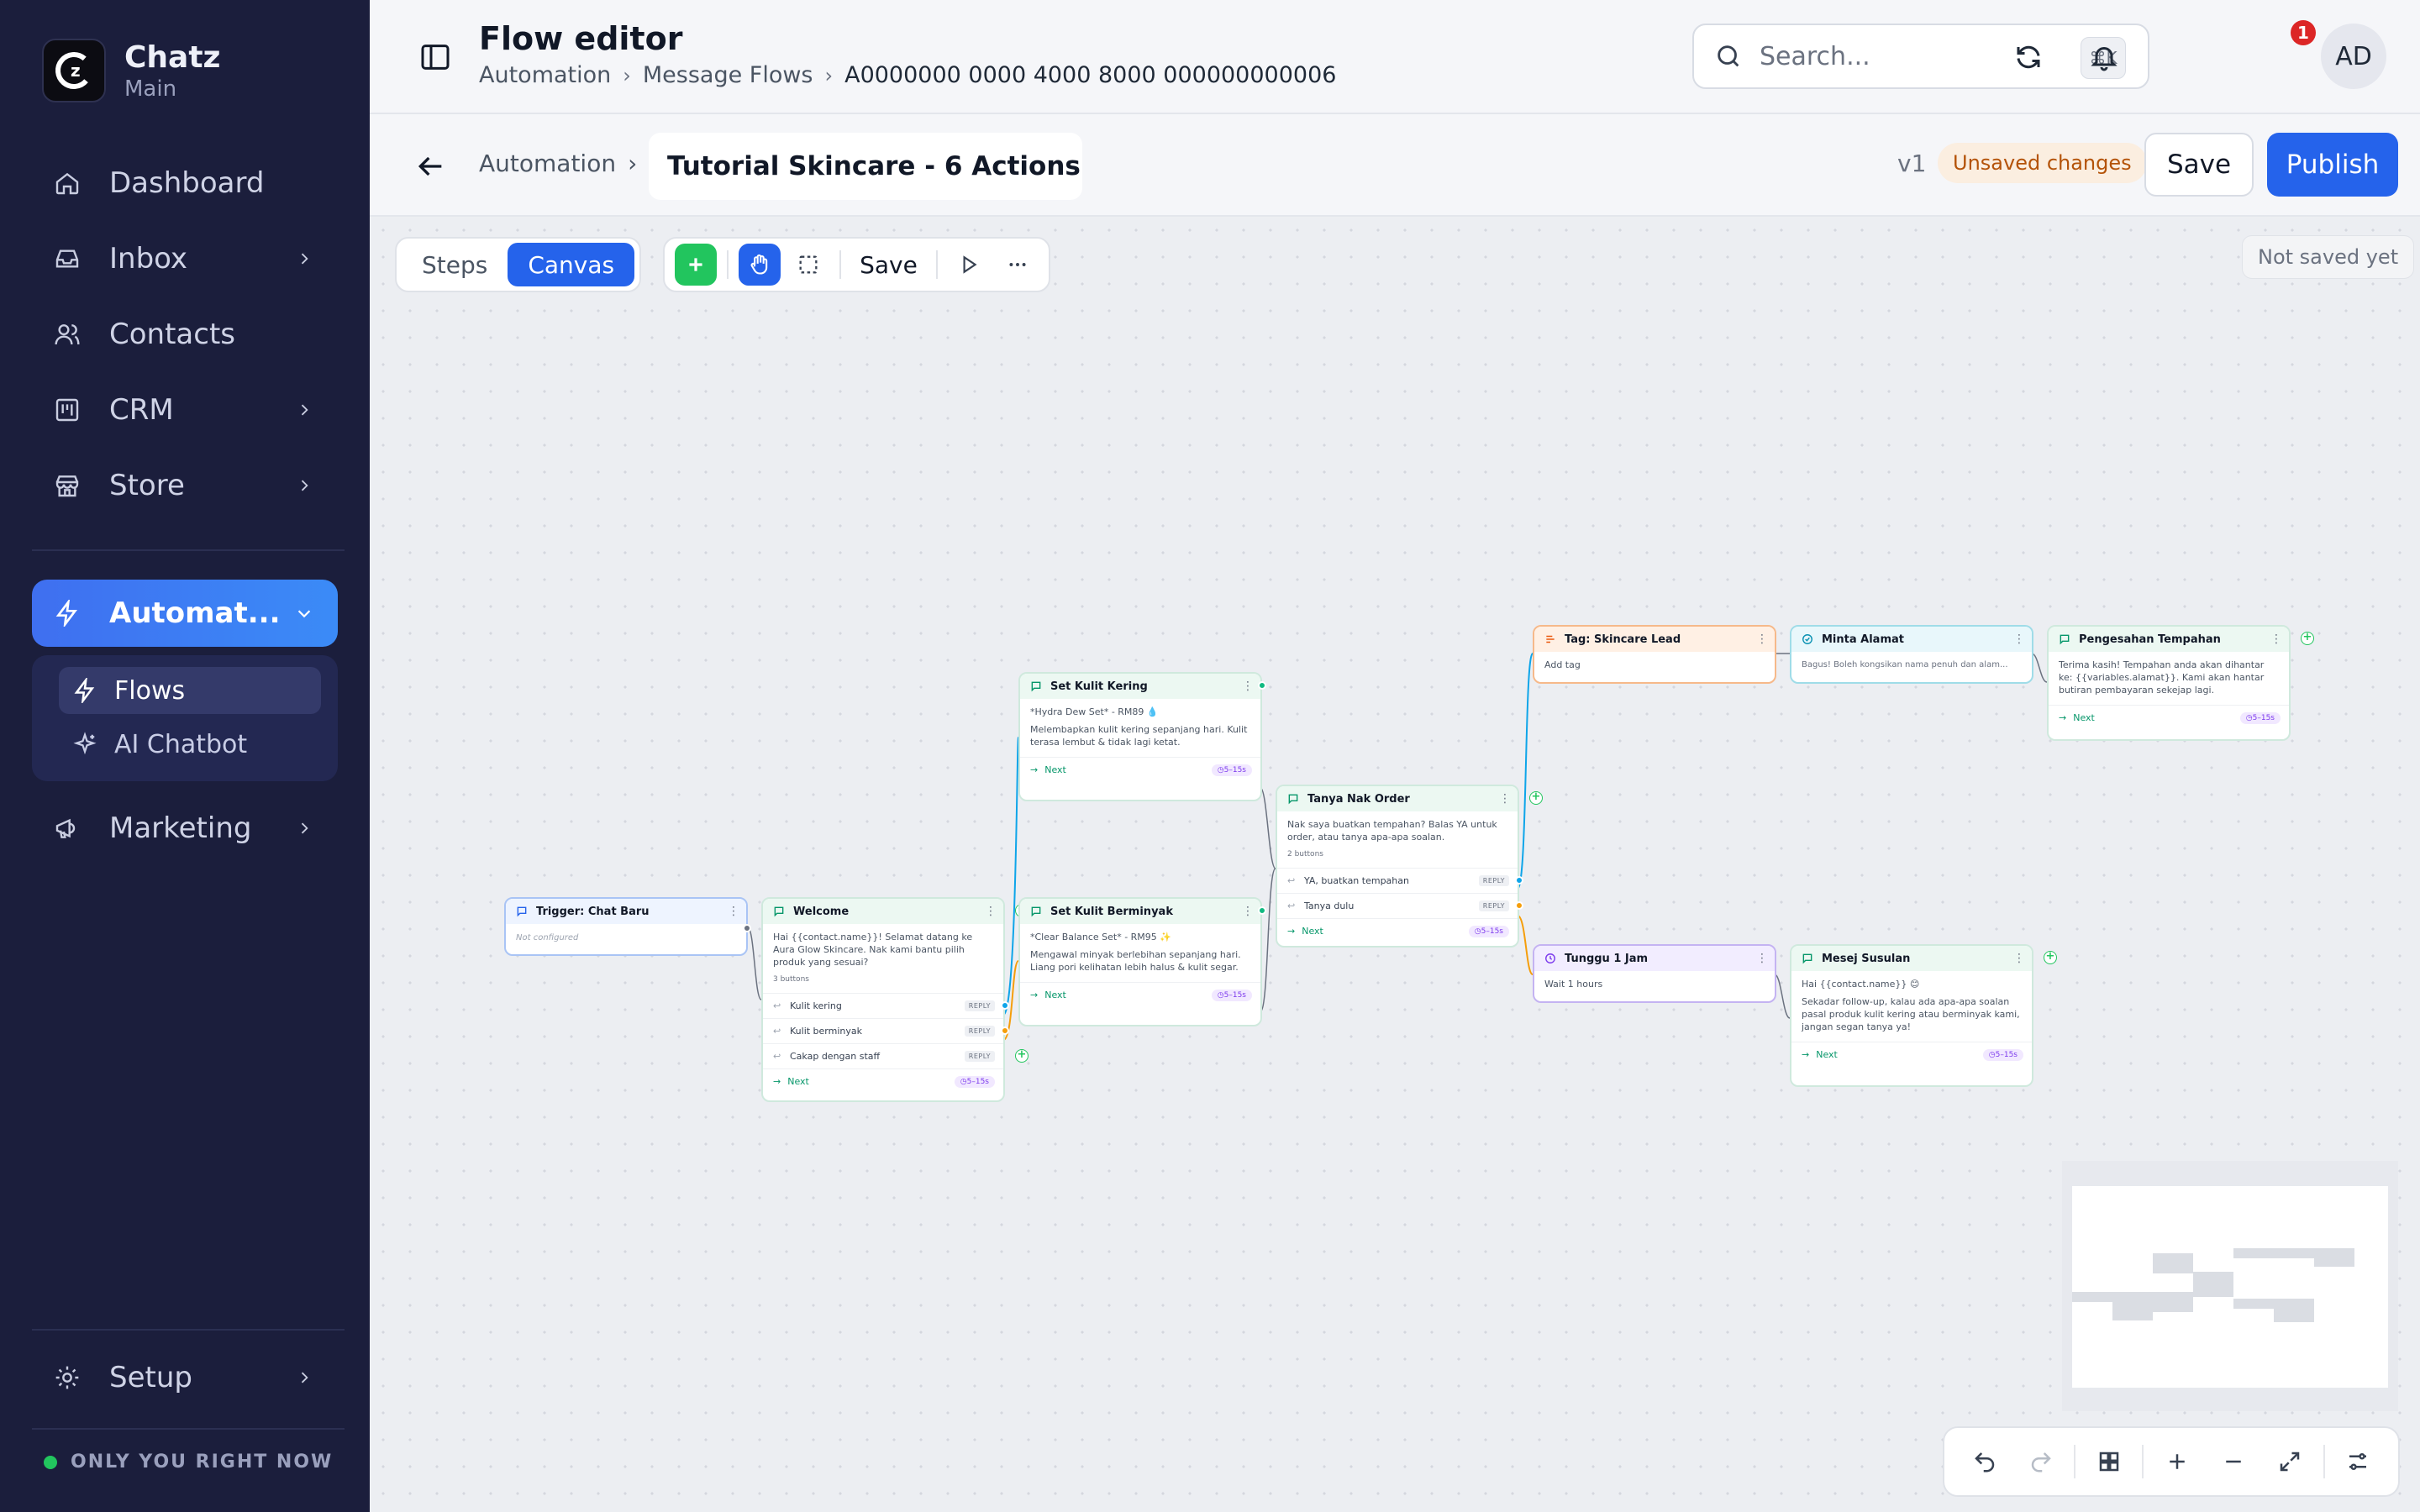 The height and width of the screenshot is (1512, 2420). I want to click on reply-icon: ↩, so click(777, 1005).